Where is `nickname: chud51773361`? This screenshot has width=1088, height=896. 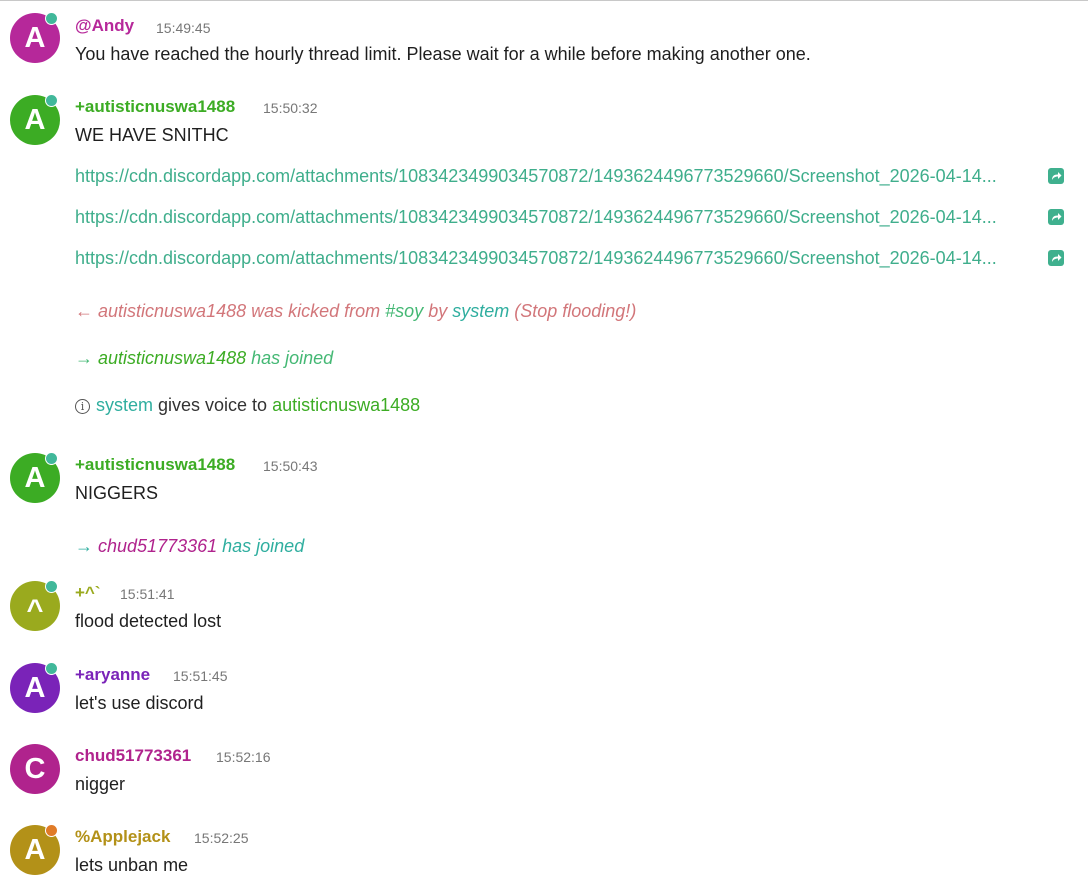
nickname: chud51773361 is located at coordinates (133, 756).